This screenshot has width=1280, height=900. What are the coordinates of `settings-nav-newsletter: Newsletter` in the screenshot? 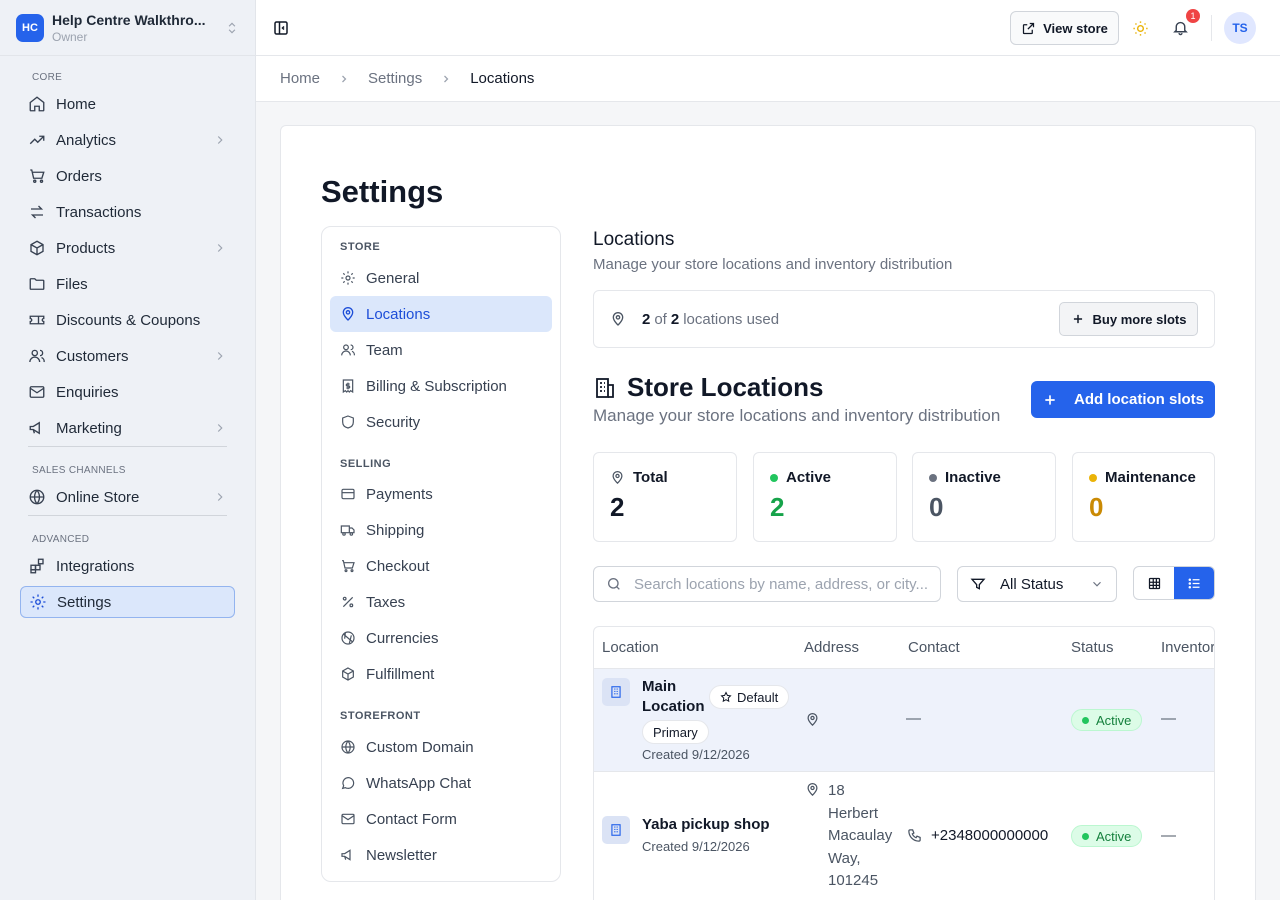 It's located at (441, 855).